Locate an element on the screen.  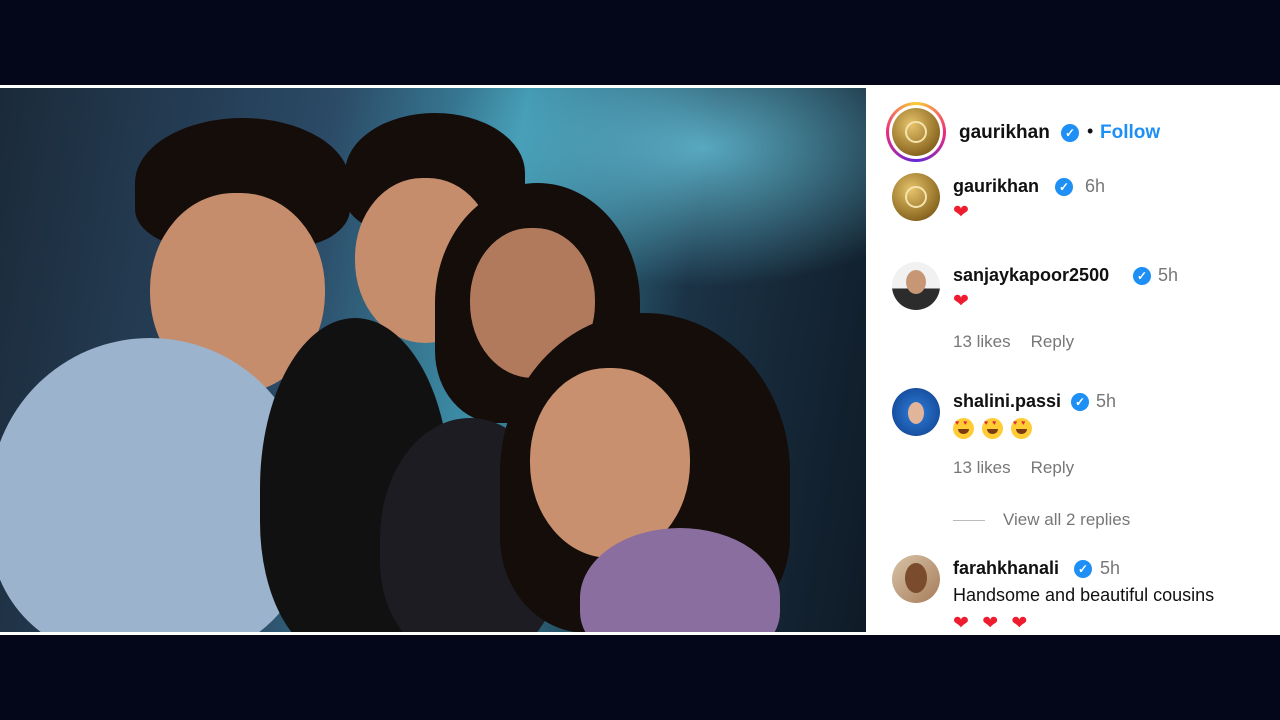
profile-avatar-ring is located at coordinates (916, 132).